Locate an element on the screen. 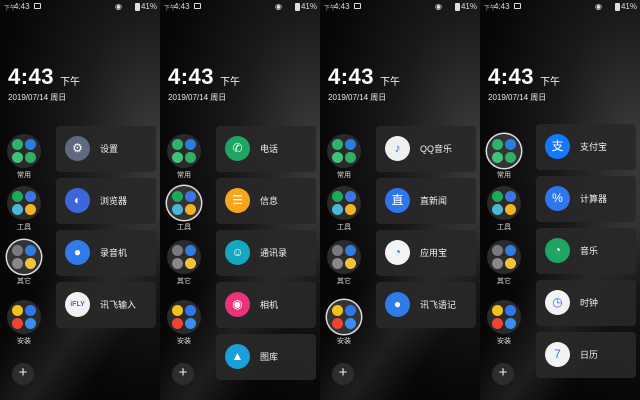 Image resolution: width=640 pixels, height=400 pixels. app-card: ◔ 应用宝 is located at coordinates (426, 253).